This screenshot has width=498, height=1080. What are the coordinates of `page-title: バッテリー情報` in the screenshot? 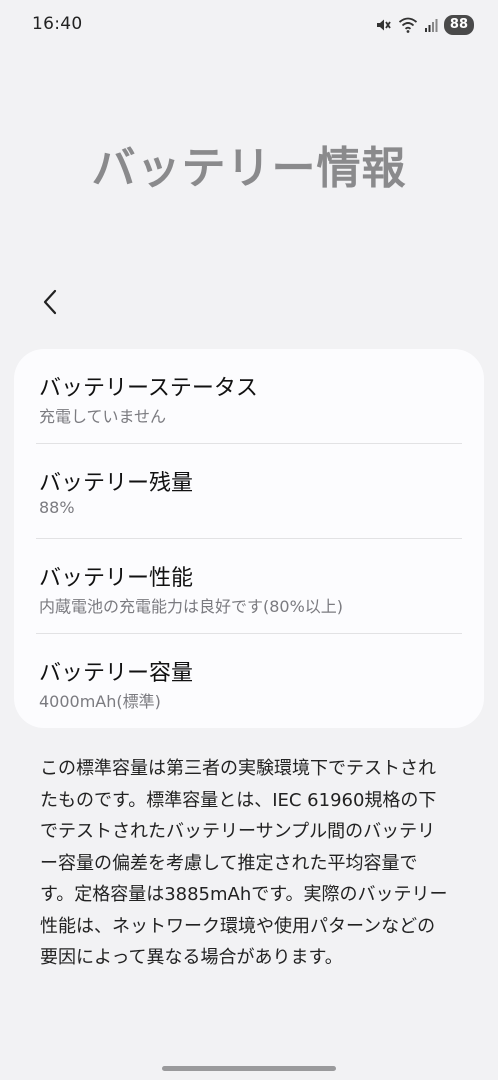 It's located at (249, 168).